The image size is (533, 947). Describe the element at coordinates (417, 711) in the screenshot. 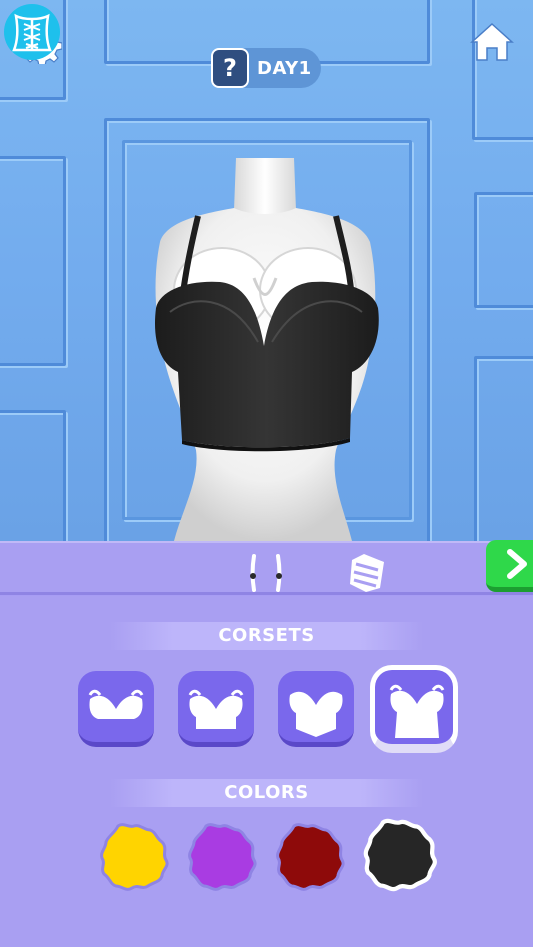

I see `corset-longline-icon` at that location.